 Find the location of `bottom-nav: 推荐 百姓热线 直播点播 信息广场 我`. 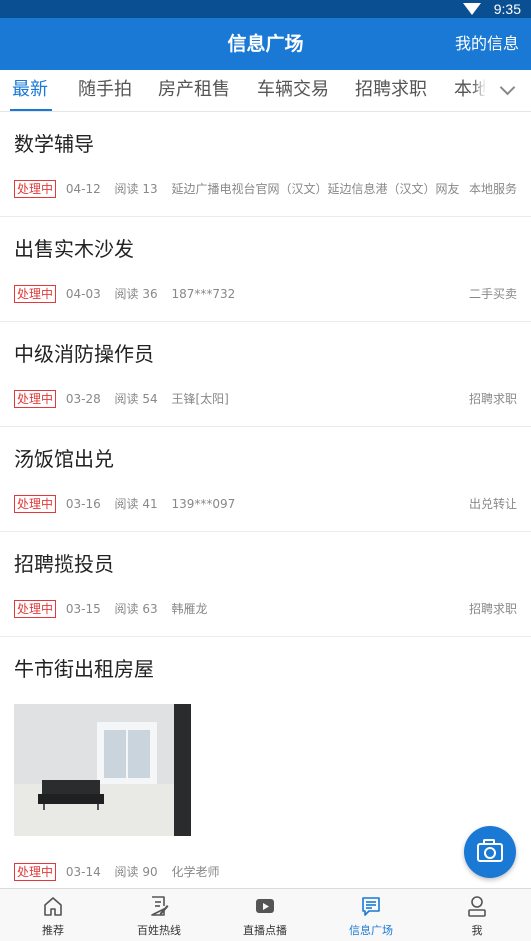

bottom-nav: 推荐 百姓热线 直播点播 信息广场 我 is located at coordinates (265, 914).